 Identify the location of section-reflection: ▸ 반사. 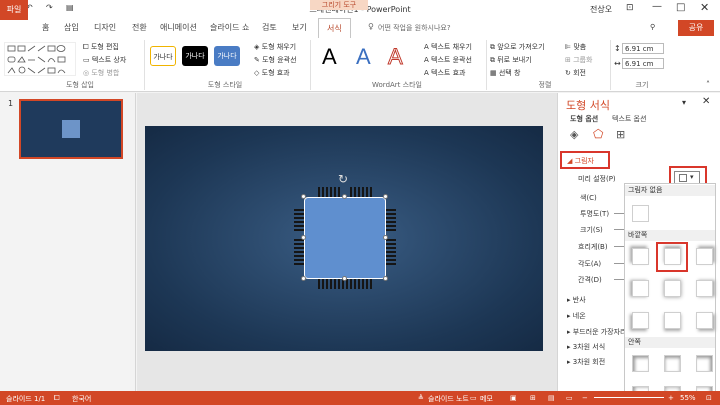
(576, 300).